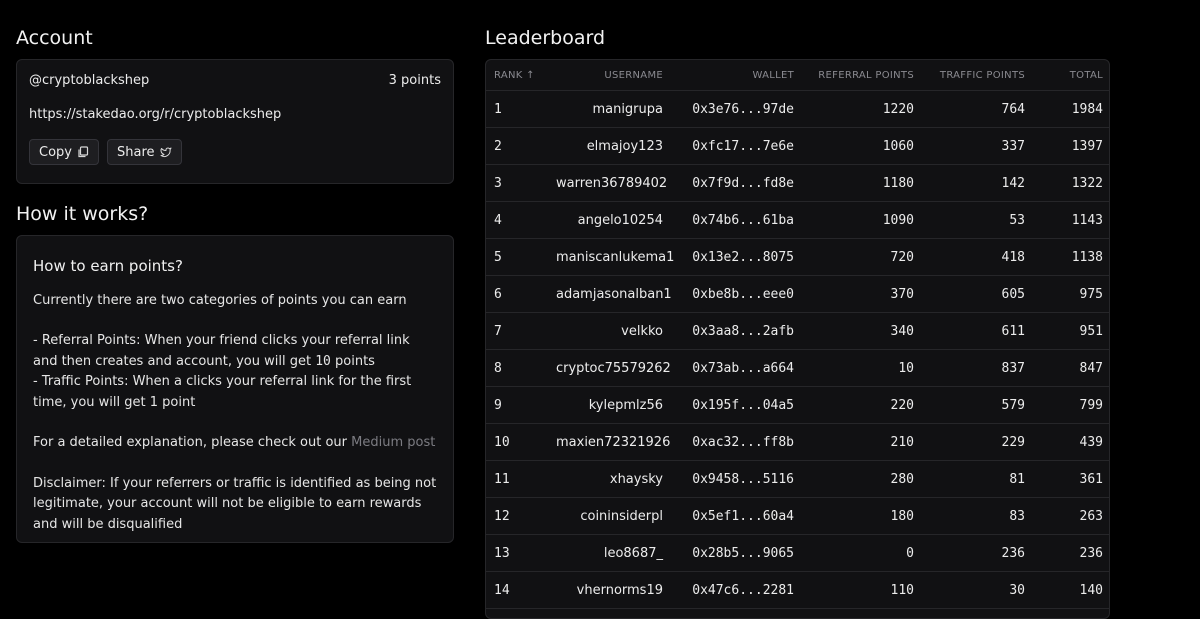  What do you see at coordinates (862, 294) in the screenshot?
I see `cell-referral-points: 370` at bounding box center [862, 294].